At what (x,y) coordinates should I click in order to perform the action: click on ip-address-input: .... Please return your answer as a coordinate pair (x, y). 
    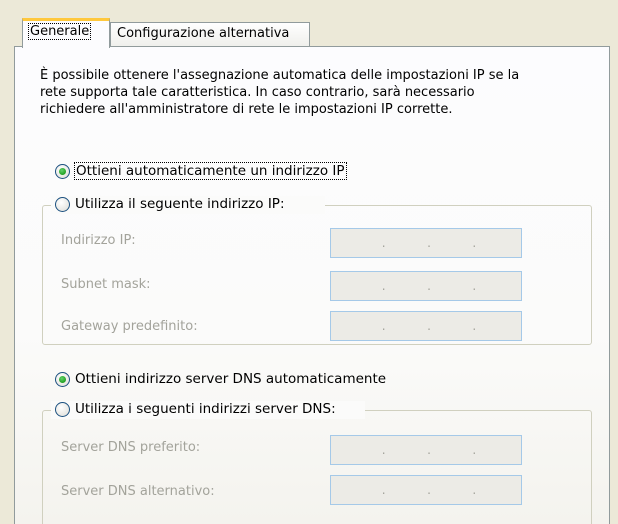
    Looking at the image, I should click on (426, 243).